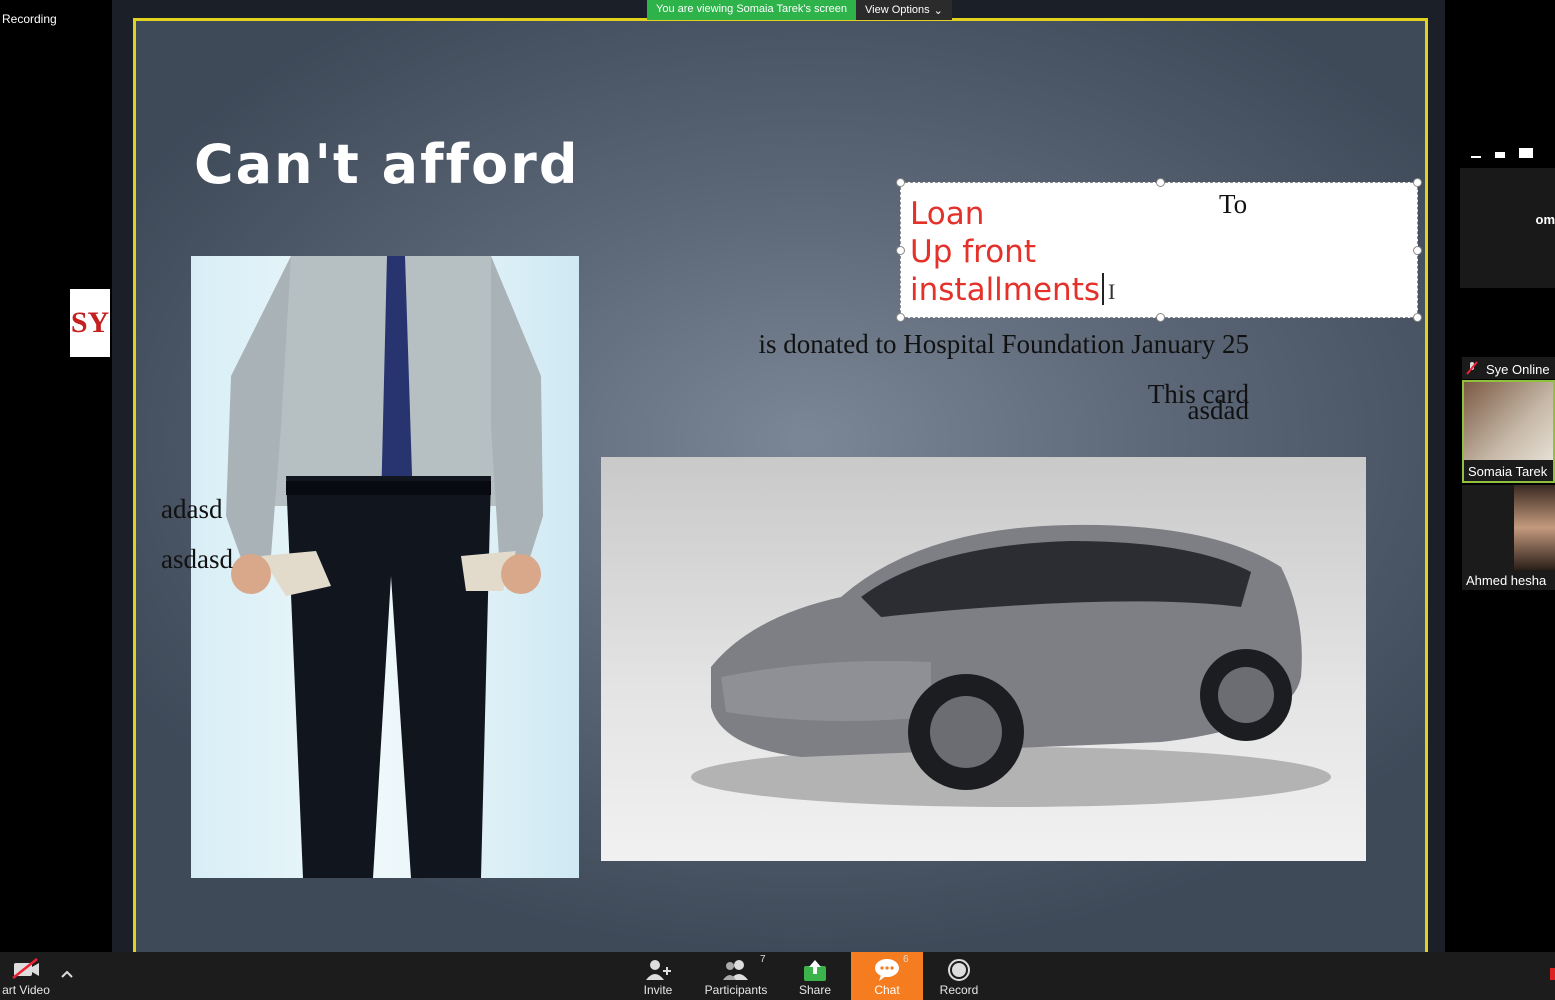 The height and width of the screenshot is (1000, 1555). Describe the element at coordinates (938, 10) in the screenshot. I see `chevron-down-icon: ⌄` at that location.